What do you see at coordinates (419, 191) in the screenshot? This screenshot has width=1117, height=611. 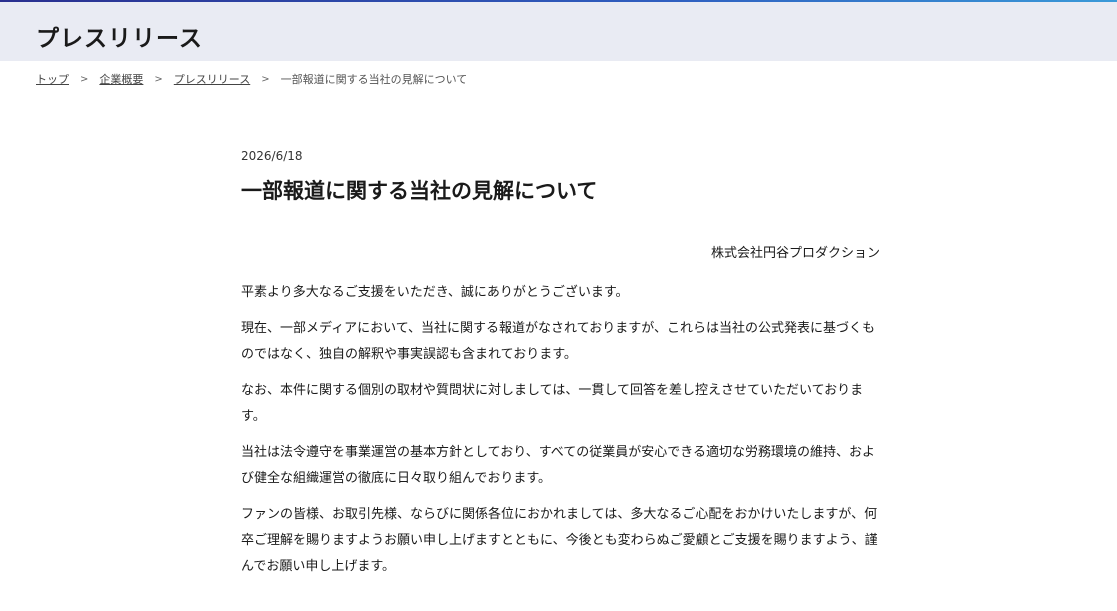 I see `article-title: 一部報道に関する当社の見解について` at bounding box center [419, 191].